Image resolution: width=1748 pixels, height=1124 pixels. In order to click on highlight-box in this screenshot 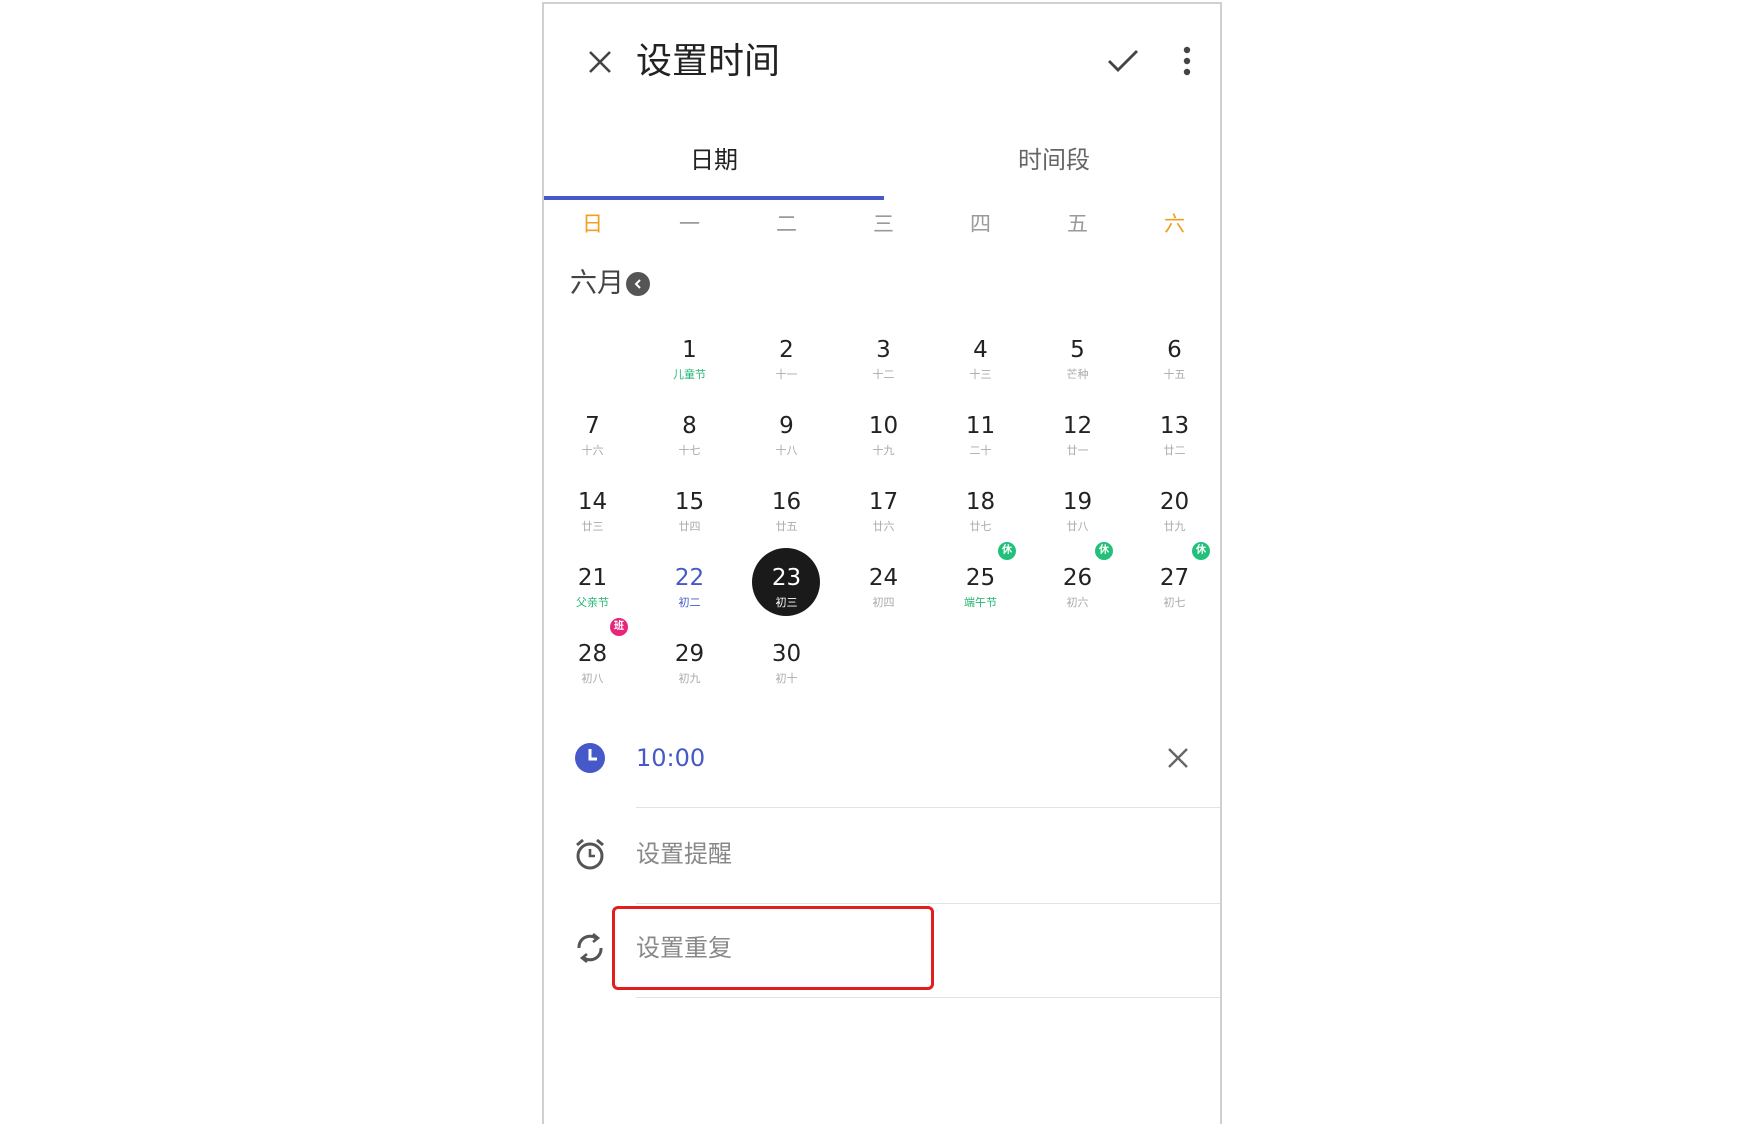, I will do `click(773, 948)`.